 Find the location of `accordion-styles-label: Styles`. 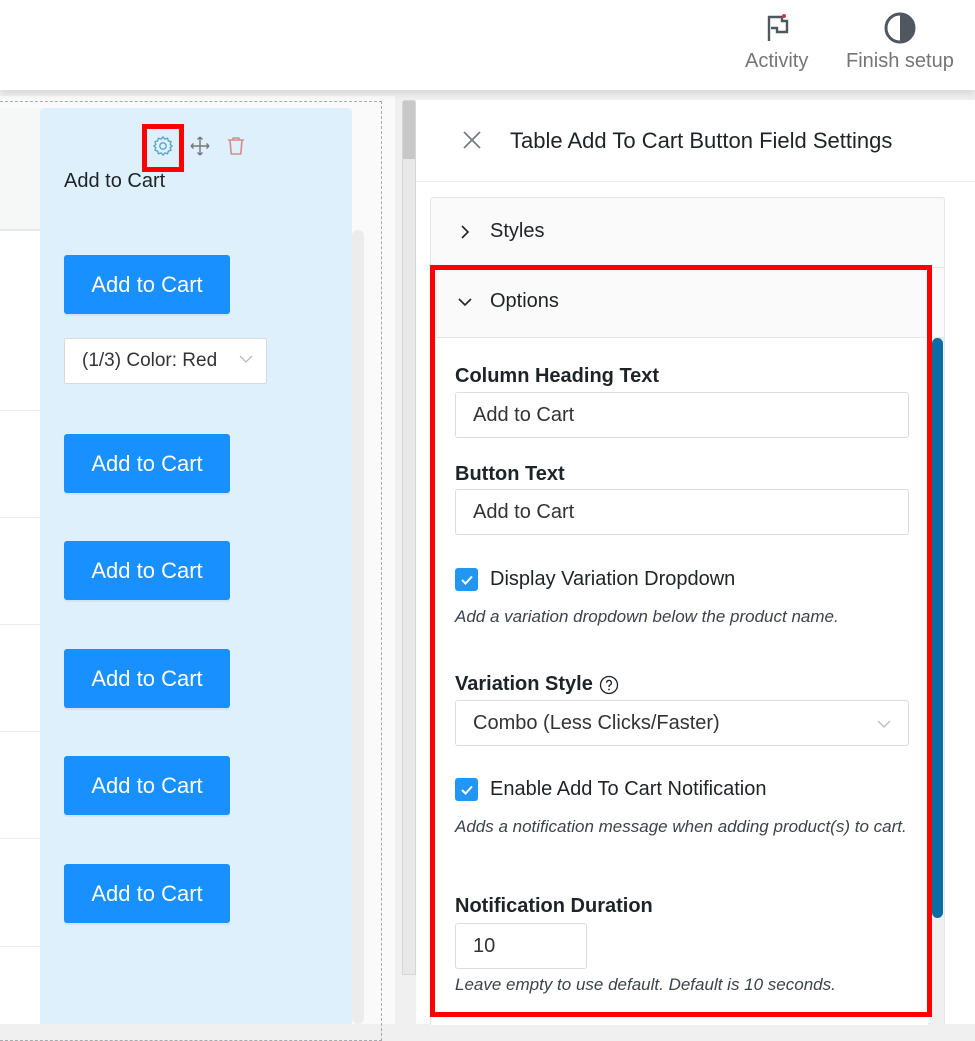

accordion-styles-label: Styles is located at coordinates (517, 231).